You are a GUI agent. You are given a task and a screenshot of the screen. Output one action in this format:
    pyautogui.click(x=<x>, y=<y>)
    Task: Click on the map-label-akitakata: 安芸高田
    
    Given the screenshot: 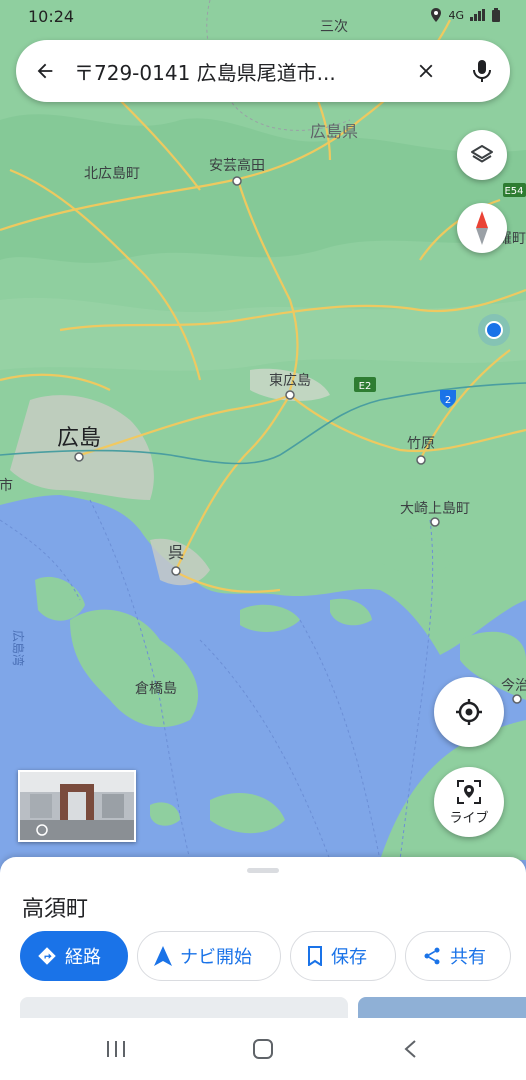 What is the action you would take?
    pyautogui.click(x=237, y=165)
    